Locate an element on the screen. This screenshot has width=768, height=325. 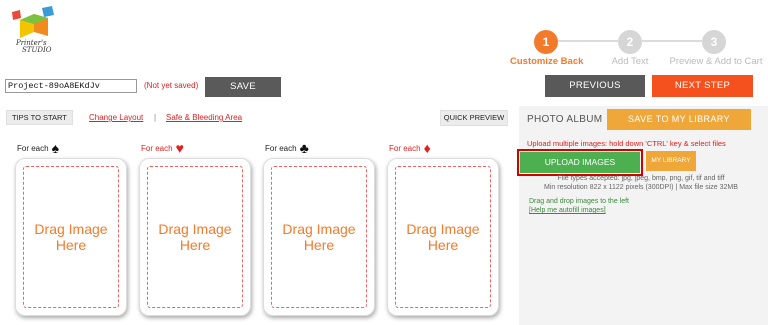
card-title-hearts: For each ♥ is located at coordinates (162, 148).